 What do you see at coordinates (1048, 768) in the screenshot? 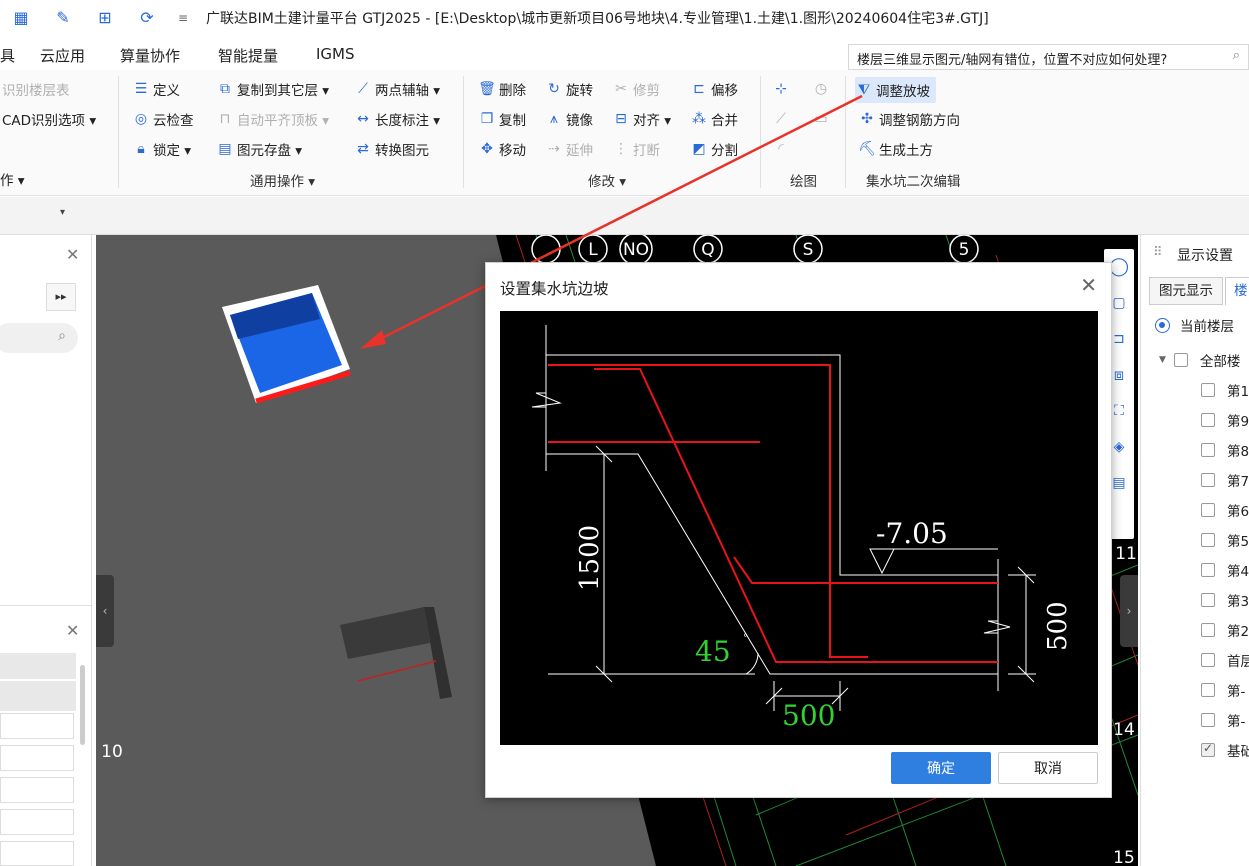
I see `cancel-button: 取消` at bounding box center [1048, 768].